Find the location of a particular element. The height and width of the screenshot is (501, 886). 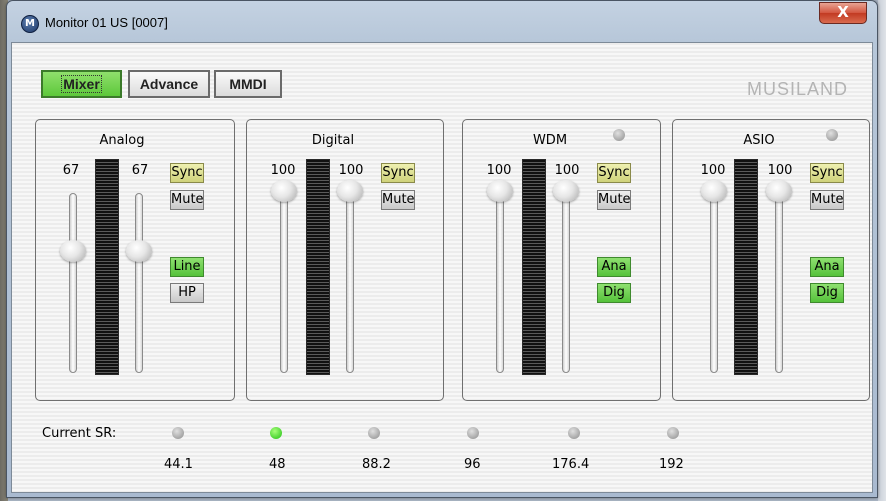

close-button: X is located at coordinates (843, 13).